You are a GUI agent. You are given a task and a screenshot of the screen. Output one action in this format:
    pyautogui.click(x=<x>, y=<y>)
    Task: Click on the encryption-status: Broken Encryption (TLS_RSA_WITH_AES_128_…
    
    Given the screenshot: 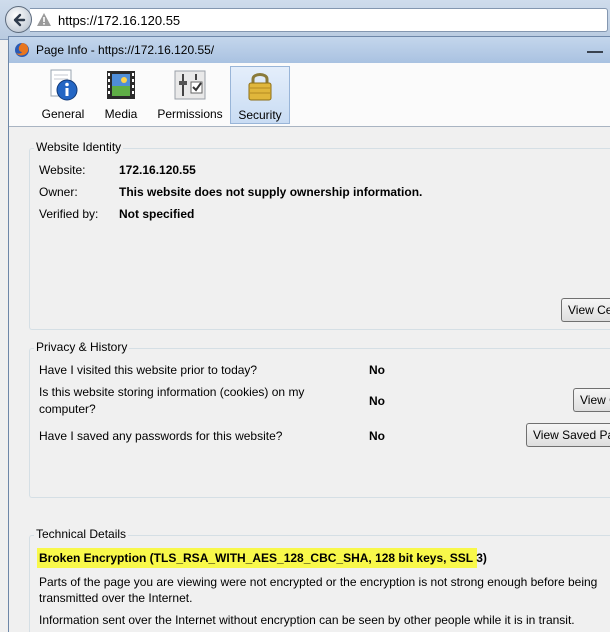 What is the action you would take?
    pyautogui.click(x=263, y=558)
    